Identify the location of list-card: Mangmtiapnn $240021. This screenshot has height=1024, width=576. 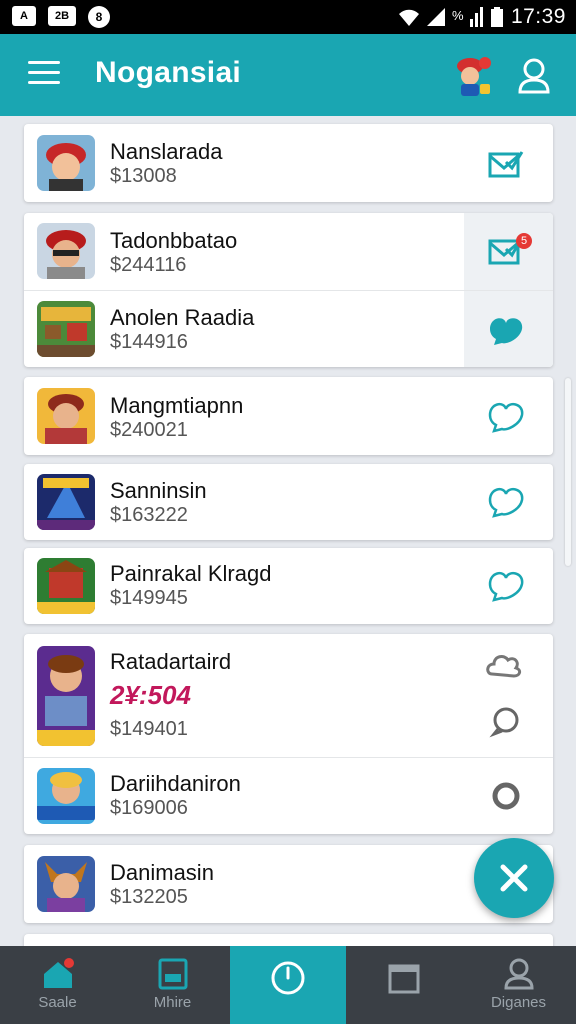
(288, 416).